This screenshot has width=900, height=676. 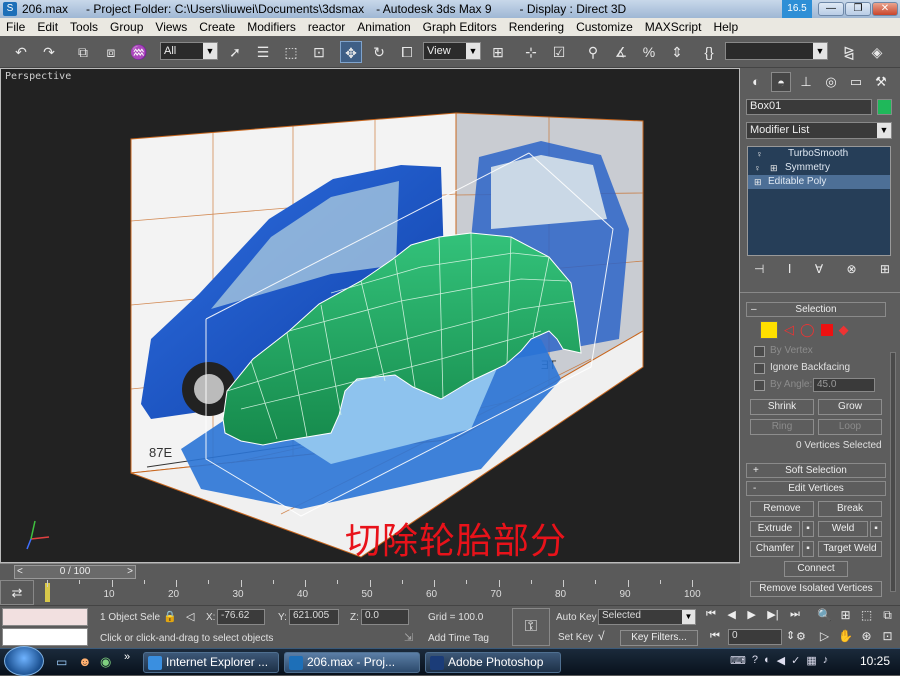 What do you see at coordinates (755, 637) in the screenshot?
I see `current-frame-field: 0` at bounding box center [755, 637].